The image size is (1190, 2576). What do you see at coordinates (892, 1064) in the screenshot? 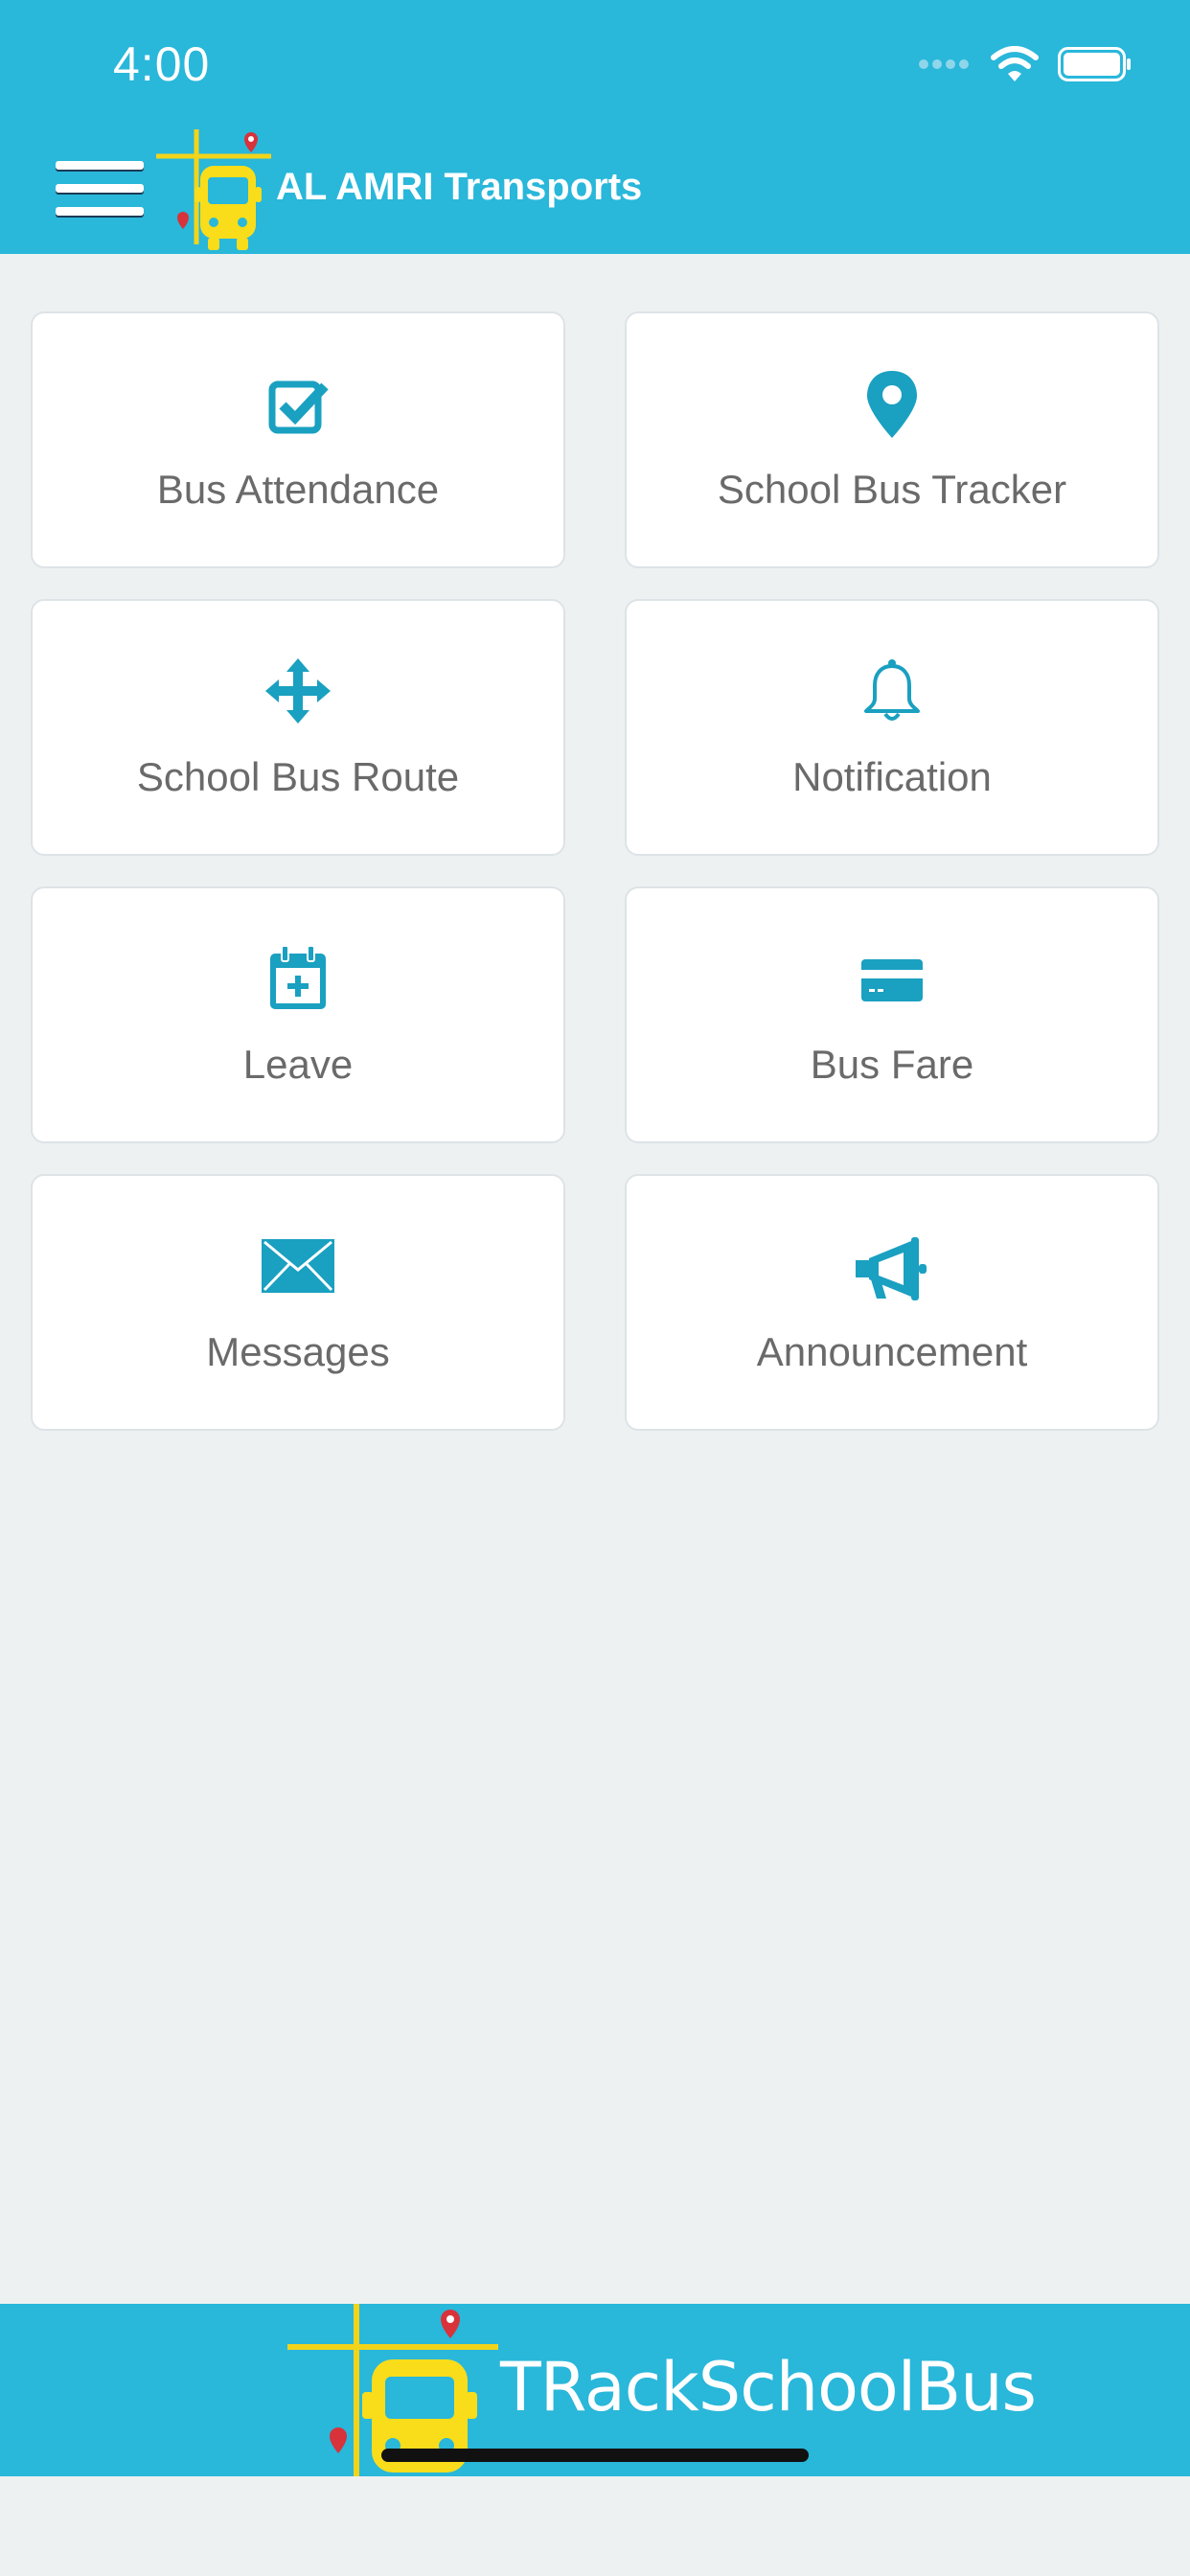
I see `card-label: Bus Fare` at bounding box center [892, 1064].